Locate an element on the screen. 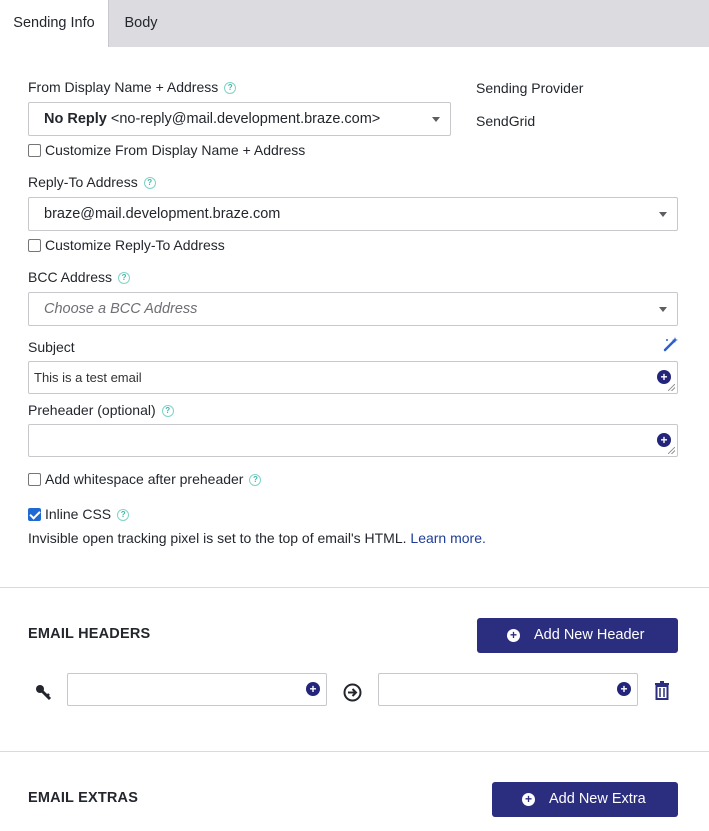  bcc-placeholder: Choose a BCC Address is located at coordinates (121, 309).